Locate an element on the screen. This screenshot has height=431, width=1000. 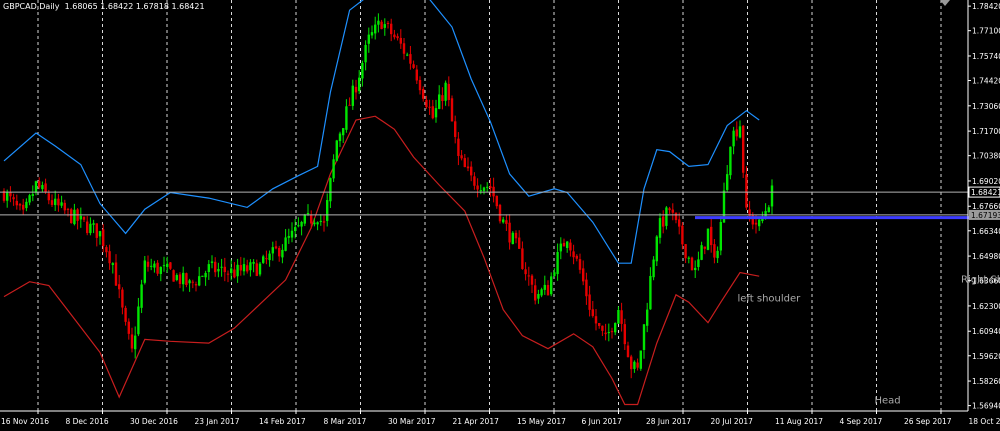
y-tick-label: 1.60940 is located at coordinates (986, 331).